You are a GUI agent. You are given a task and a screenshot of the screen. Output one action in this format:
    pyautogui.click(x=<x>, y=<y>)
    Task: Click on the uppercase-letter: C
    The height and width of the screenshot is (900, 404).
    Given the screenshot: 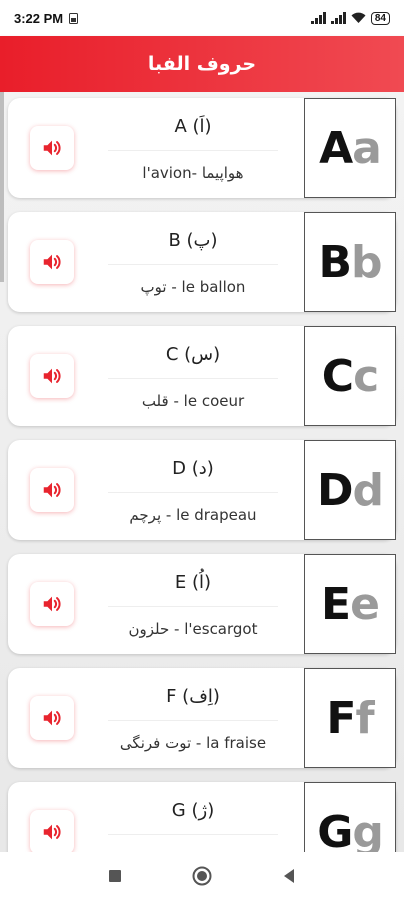 What is the action you would take?
    pyautogui.click(x=337, y=376)
    